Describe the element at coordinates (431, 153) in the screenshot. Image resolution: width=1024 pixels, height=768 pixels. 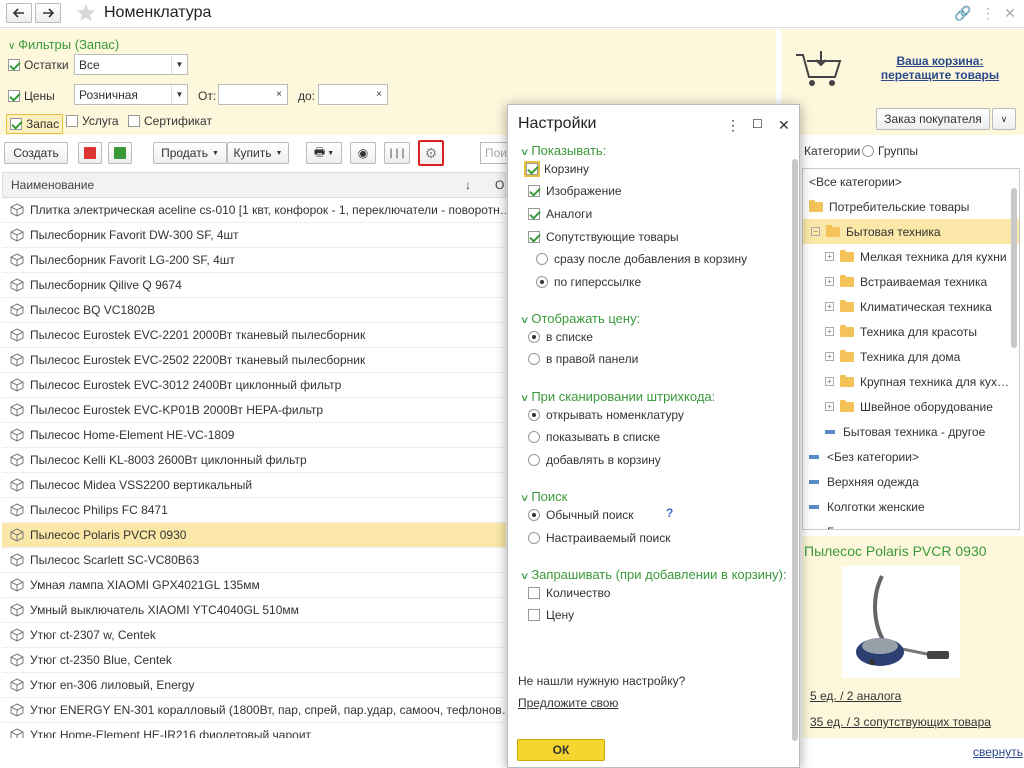
I see `settings-button: ⚙` at that location.